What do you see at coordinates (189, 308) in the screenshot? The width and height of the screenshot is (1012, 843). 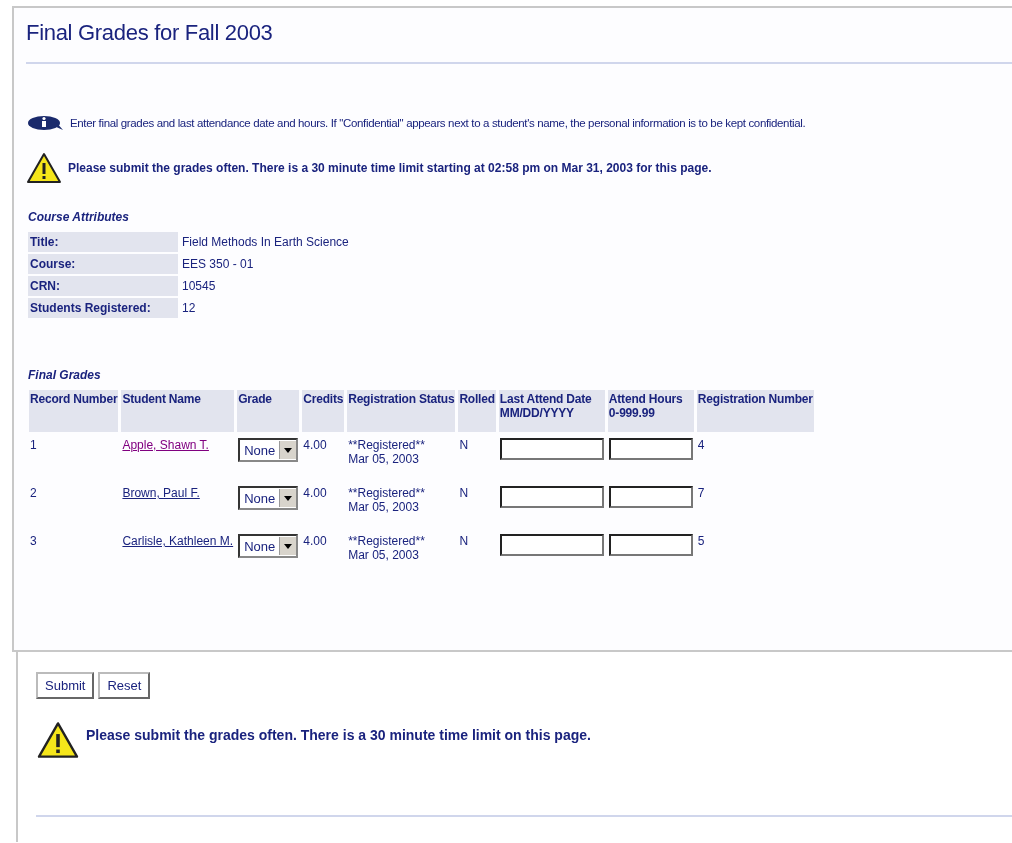 I see `attribute-value: 12` at bounding box center [189, 308].